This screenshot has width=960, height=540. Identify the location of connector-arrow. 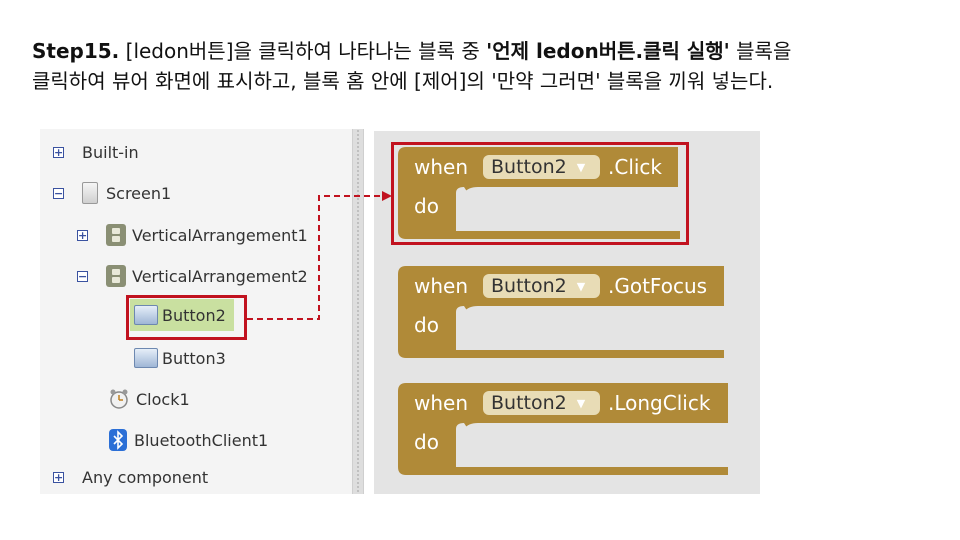
(319, 255).